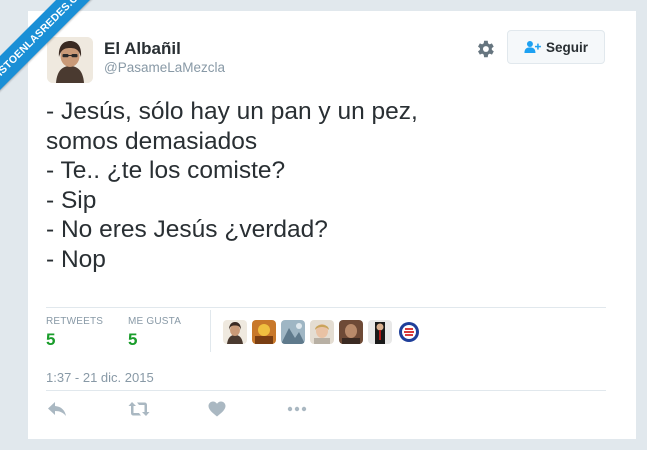 Image resolution: width=647 pixels, height=450 pixels. I want to click on heart-icon, so click(217, 409).